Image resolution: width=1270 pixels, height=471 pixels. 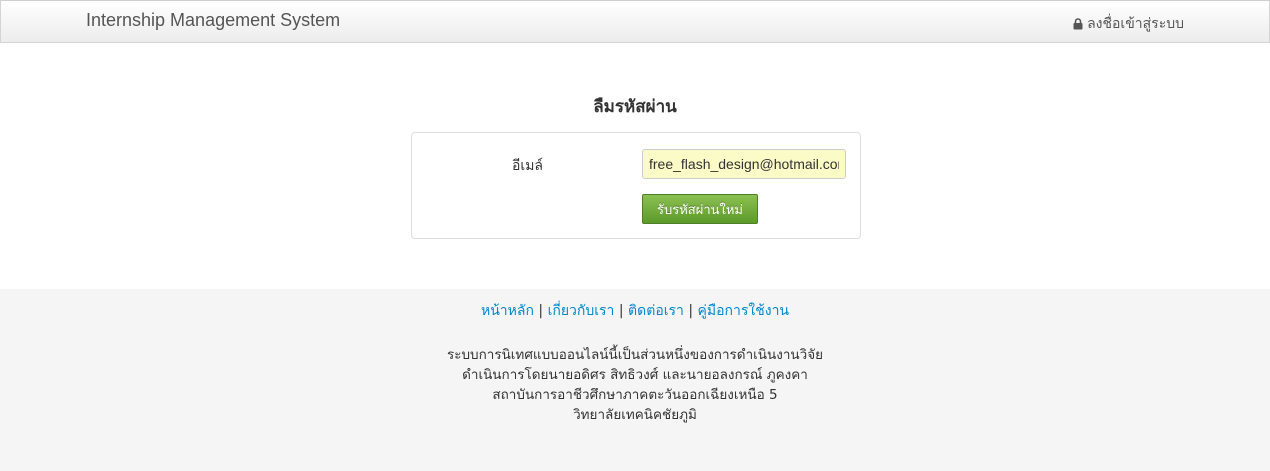 I want to click on login-label: ลงชื่อเข้าสู่ระบบ, so click(x=1135, y=24).